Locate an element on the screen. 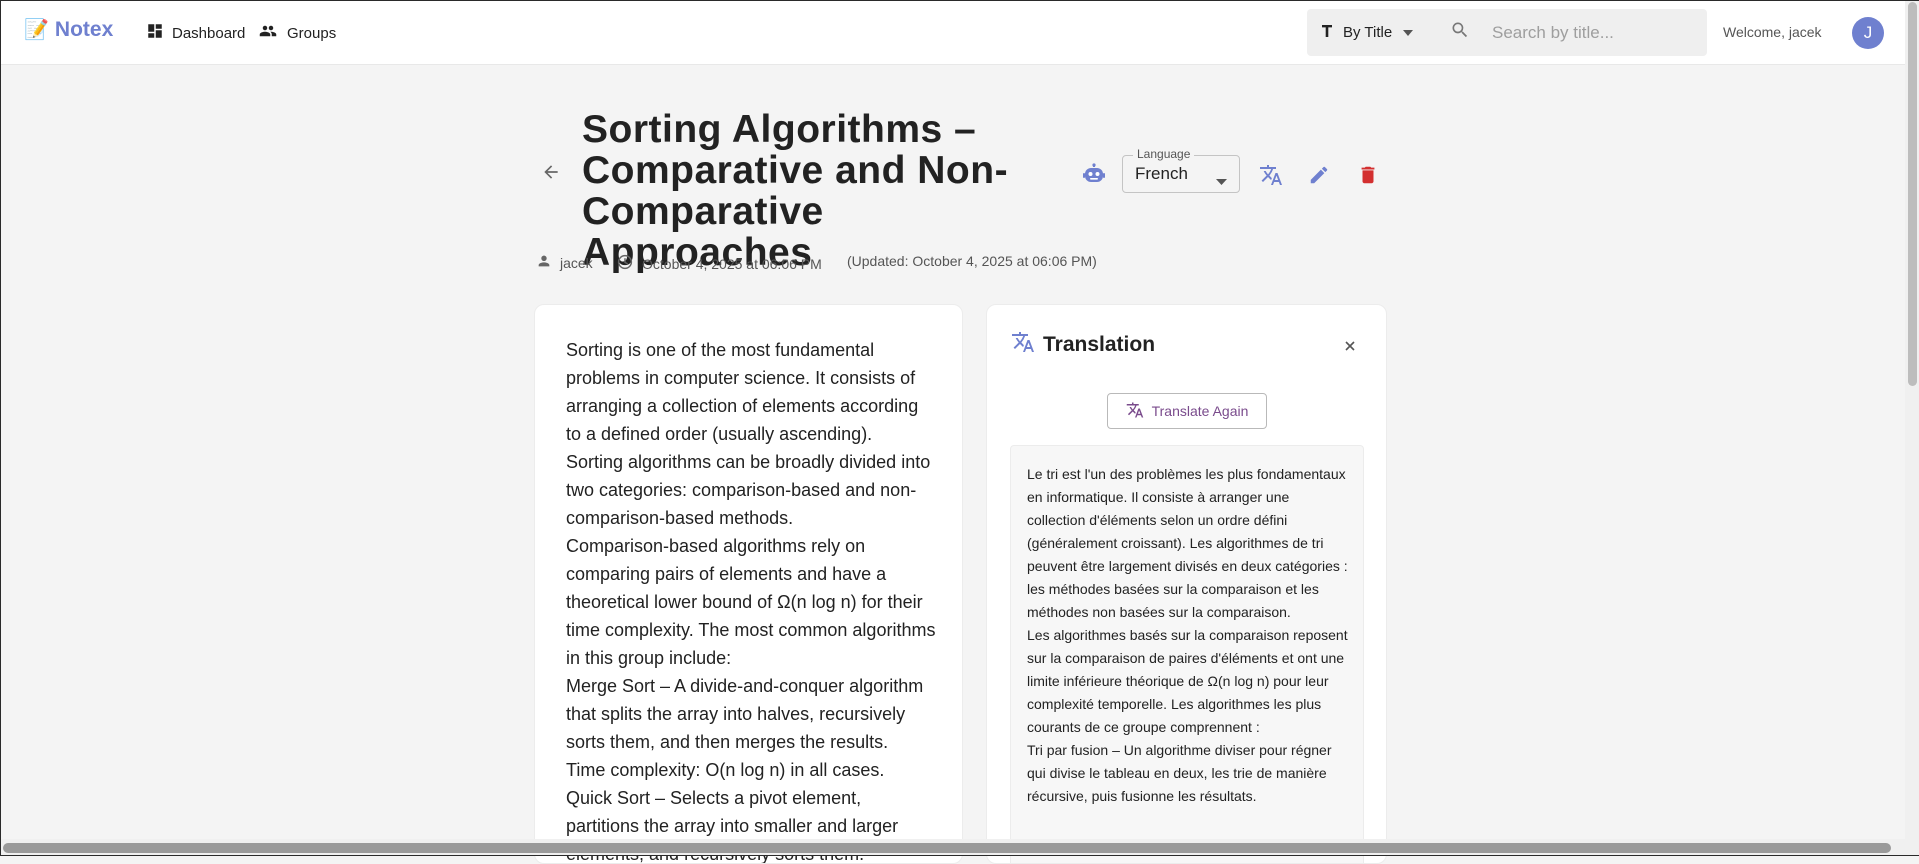 The height and width of the screenshot is (864, 1919). robot-icon is located at coordinates (1094, 177).